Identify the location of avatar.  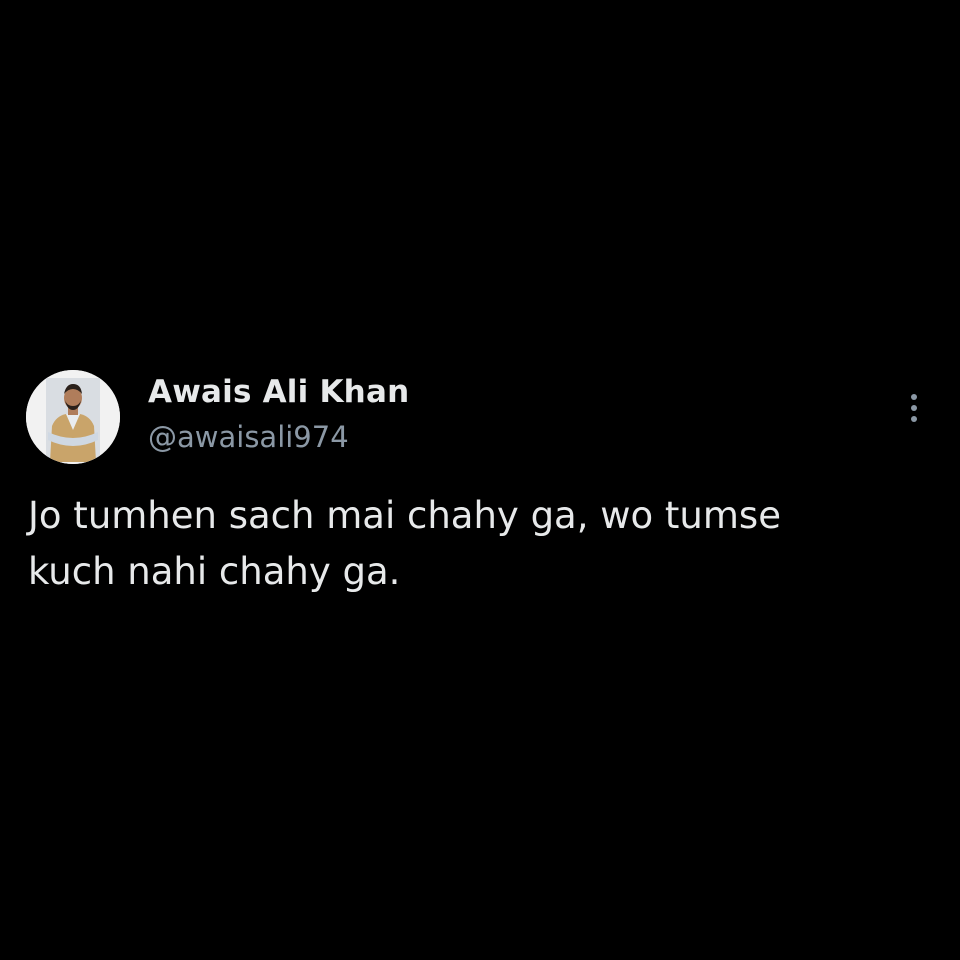
(73, 417).